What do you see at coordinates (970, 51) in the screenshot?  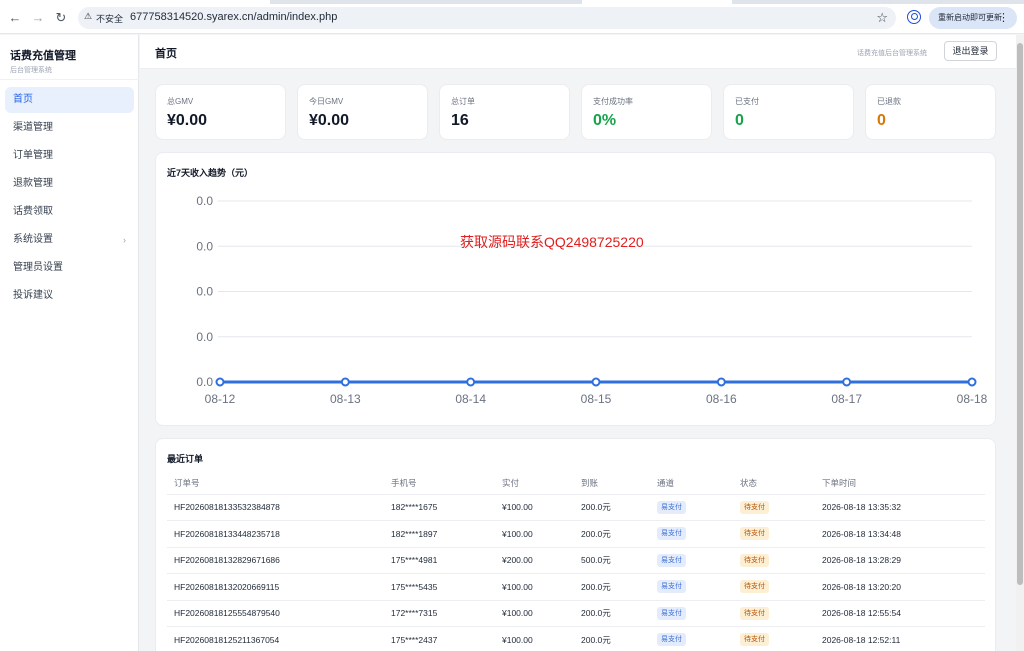 I see `logout-button: 退出登录` at bounding box center [970, 51].